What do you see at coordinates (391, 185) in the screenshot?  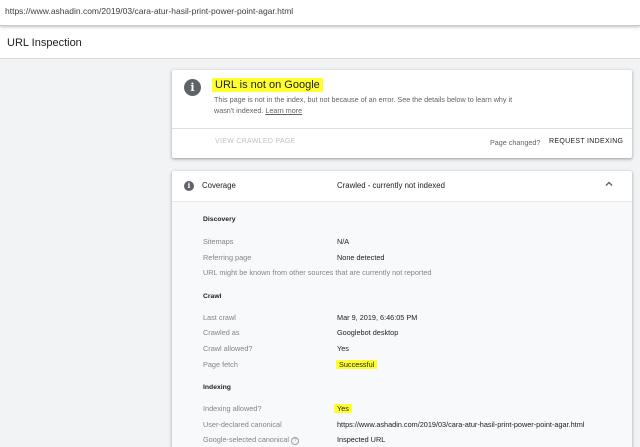 I see `coverage-value: Crawled - currently not indexed` at bounding box center [391, 185].